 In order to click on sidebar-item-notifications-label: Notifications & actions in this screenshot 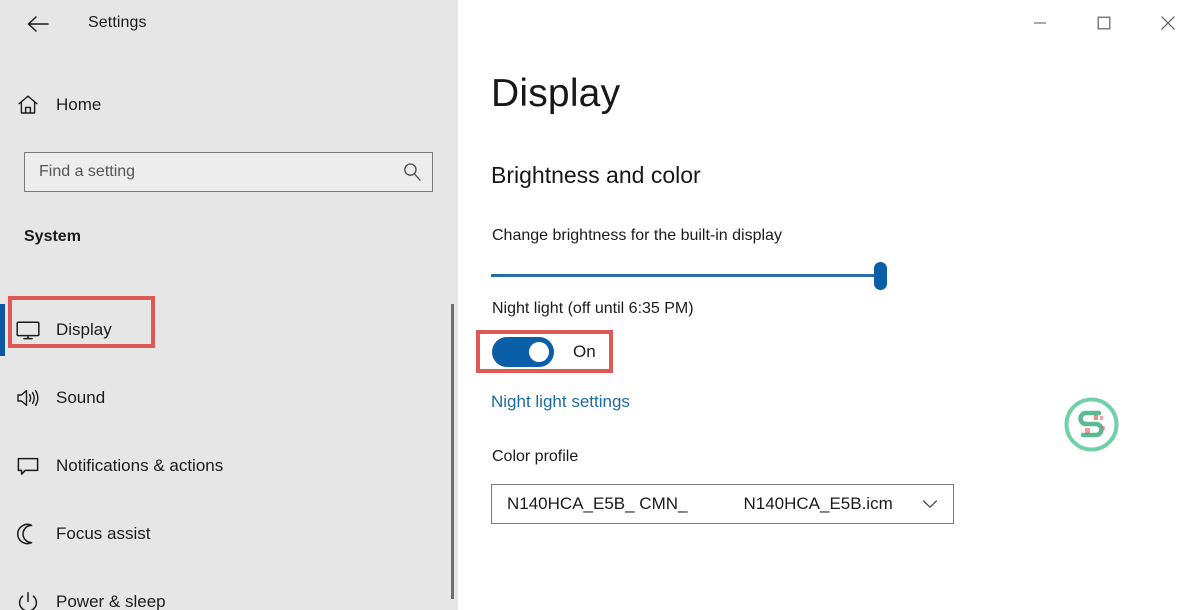, I will do `click(140, 465)`.